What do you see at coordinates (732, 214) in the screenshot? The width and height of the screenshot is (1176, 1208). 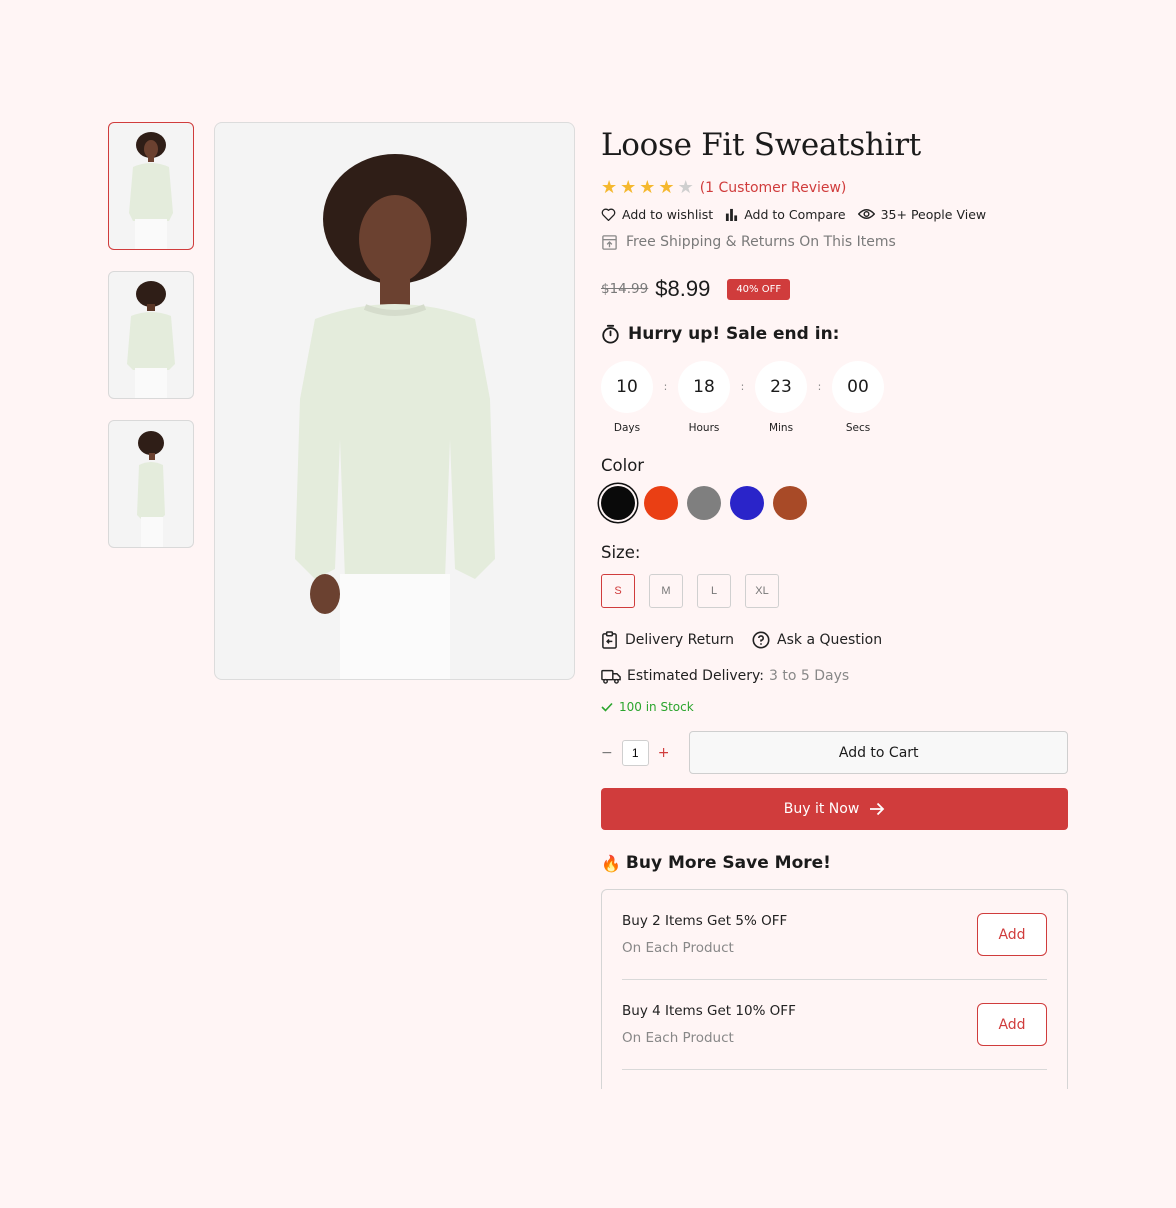 I see `bar-chart-icon` at bounding box center [732, 214].